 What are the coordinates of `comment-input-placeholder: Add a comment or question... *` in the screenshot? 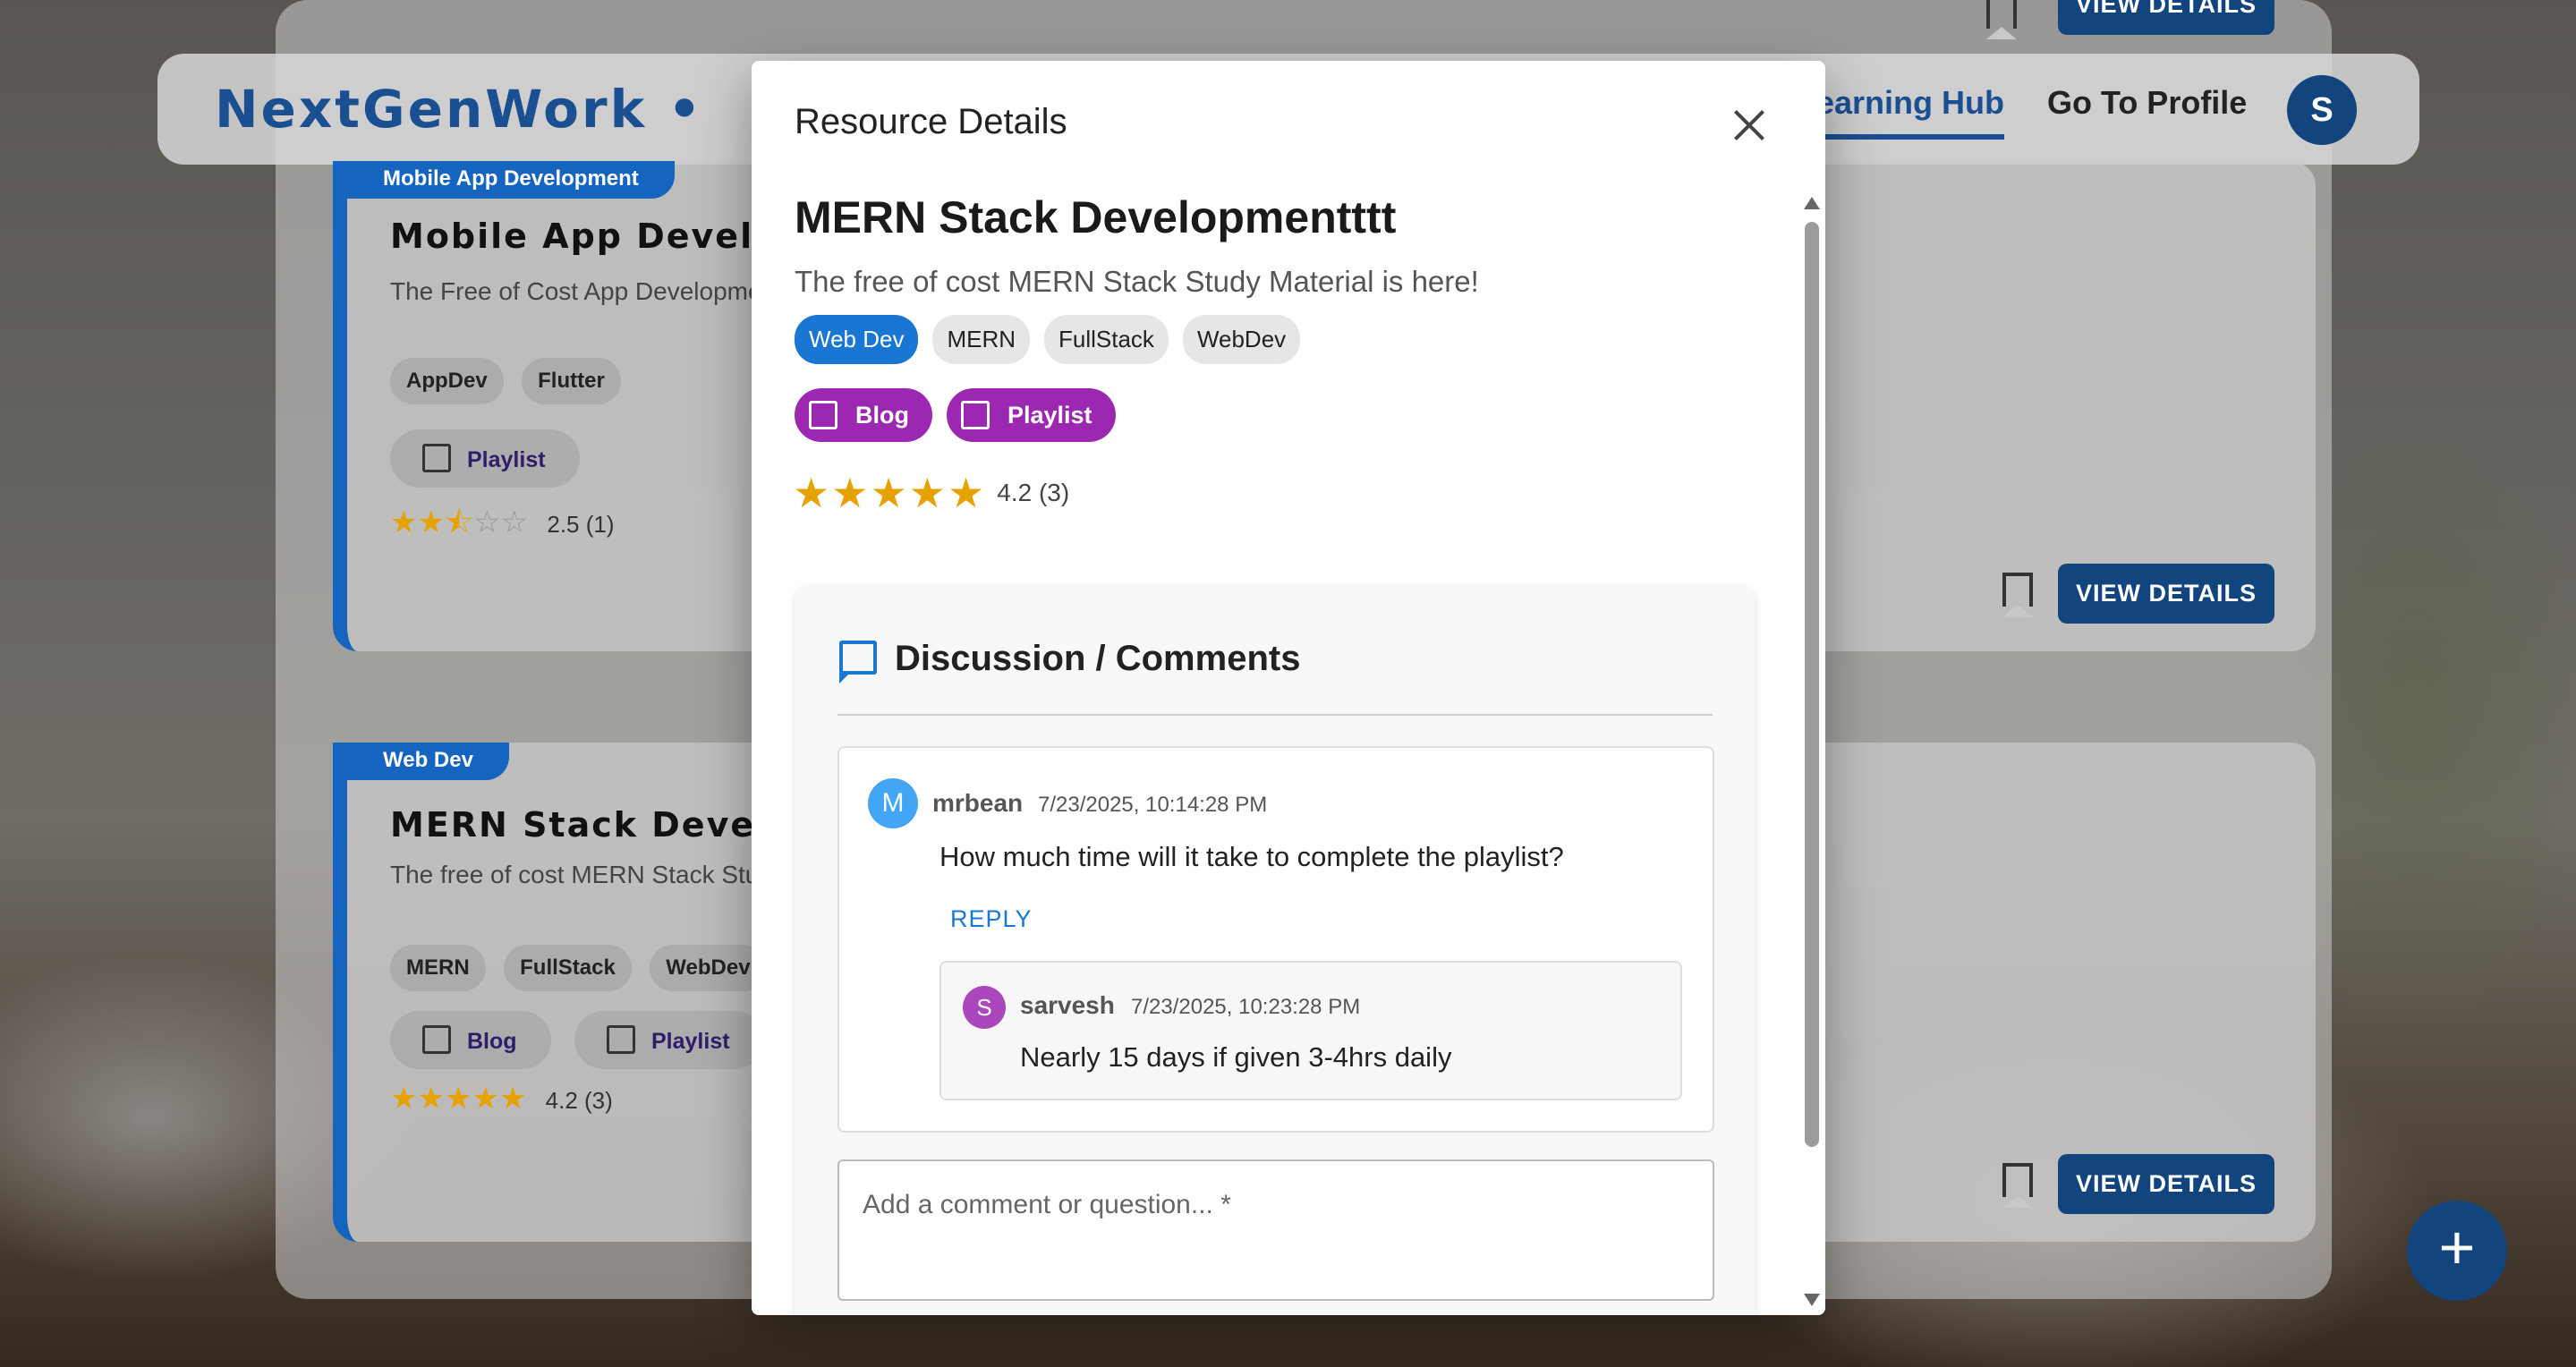 It's located at (1047, 1204).